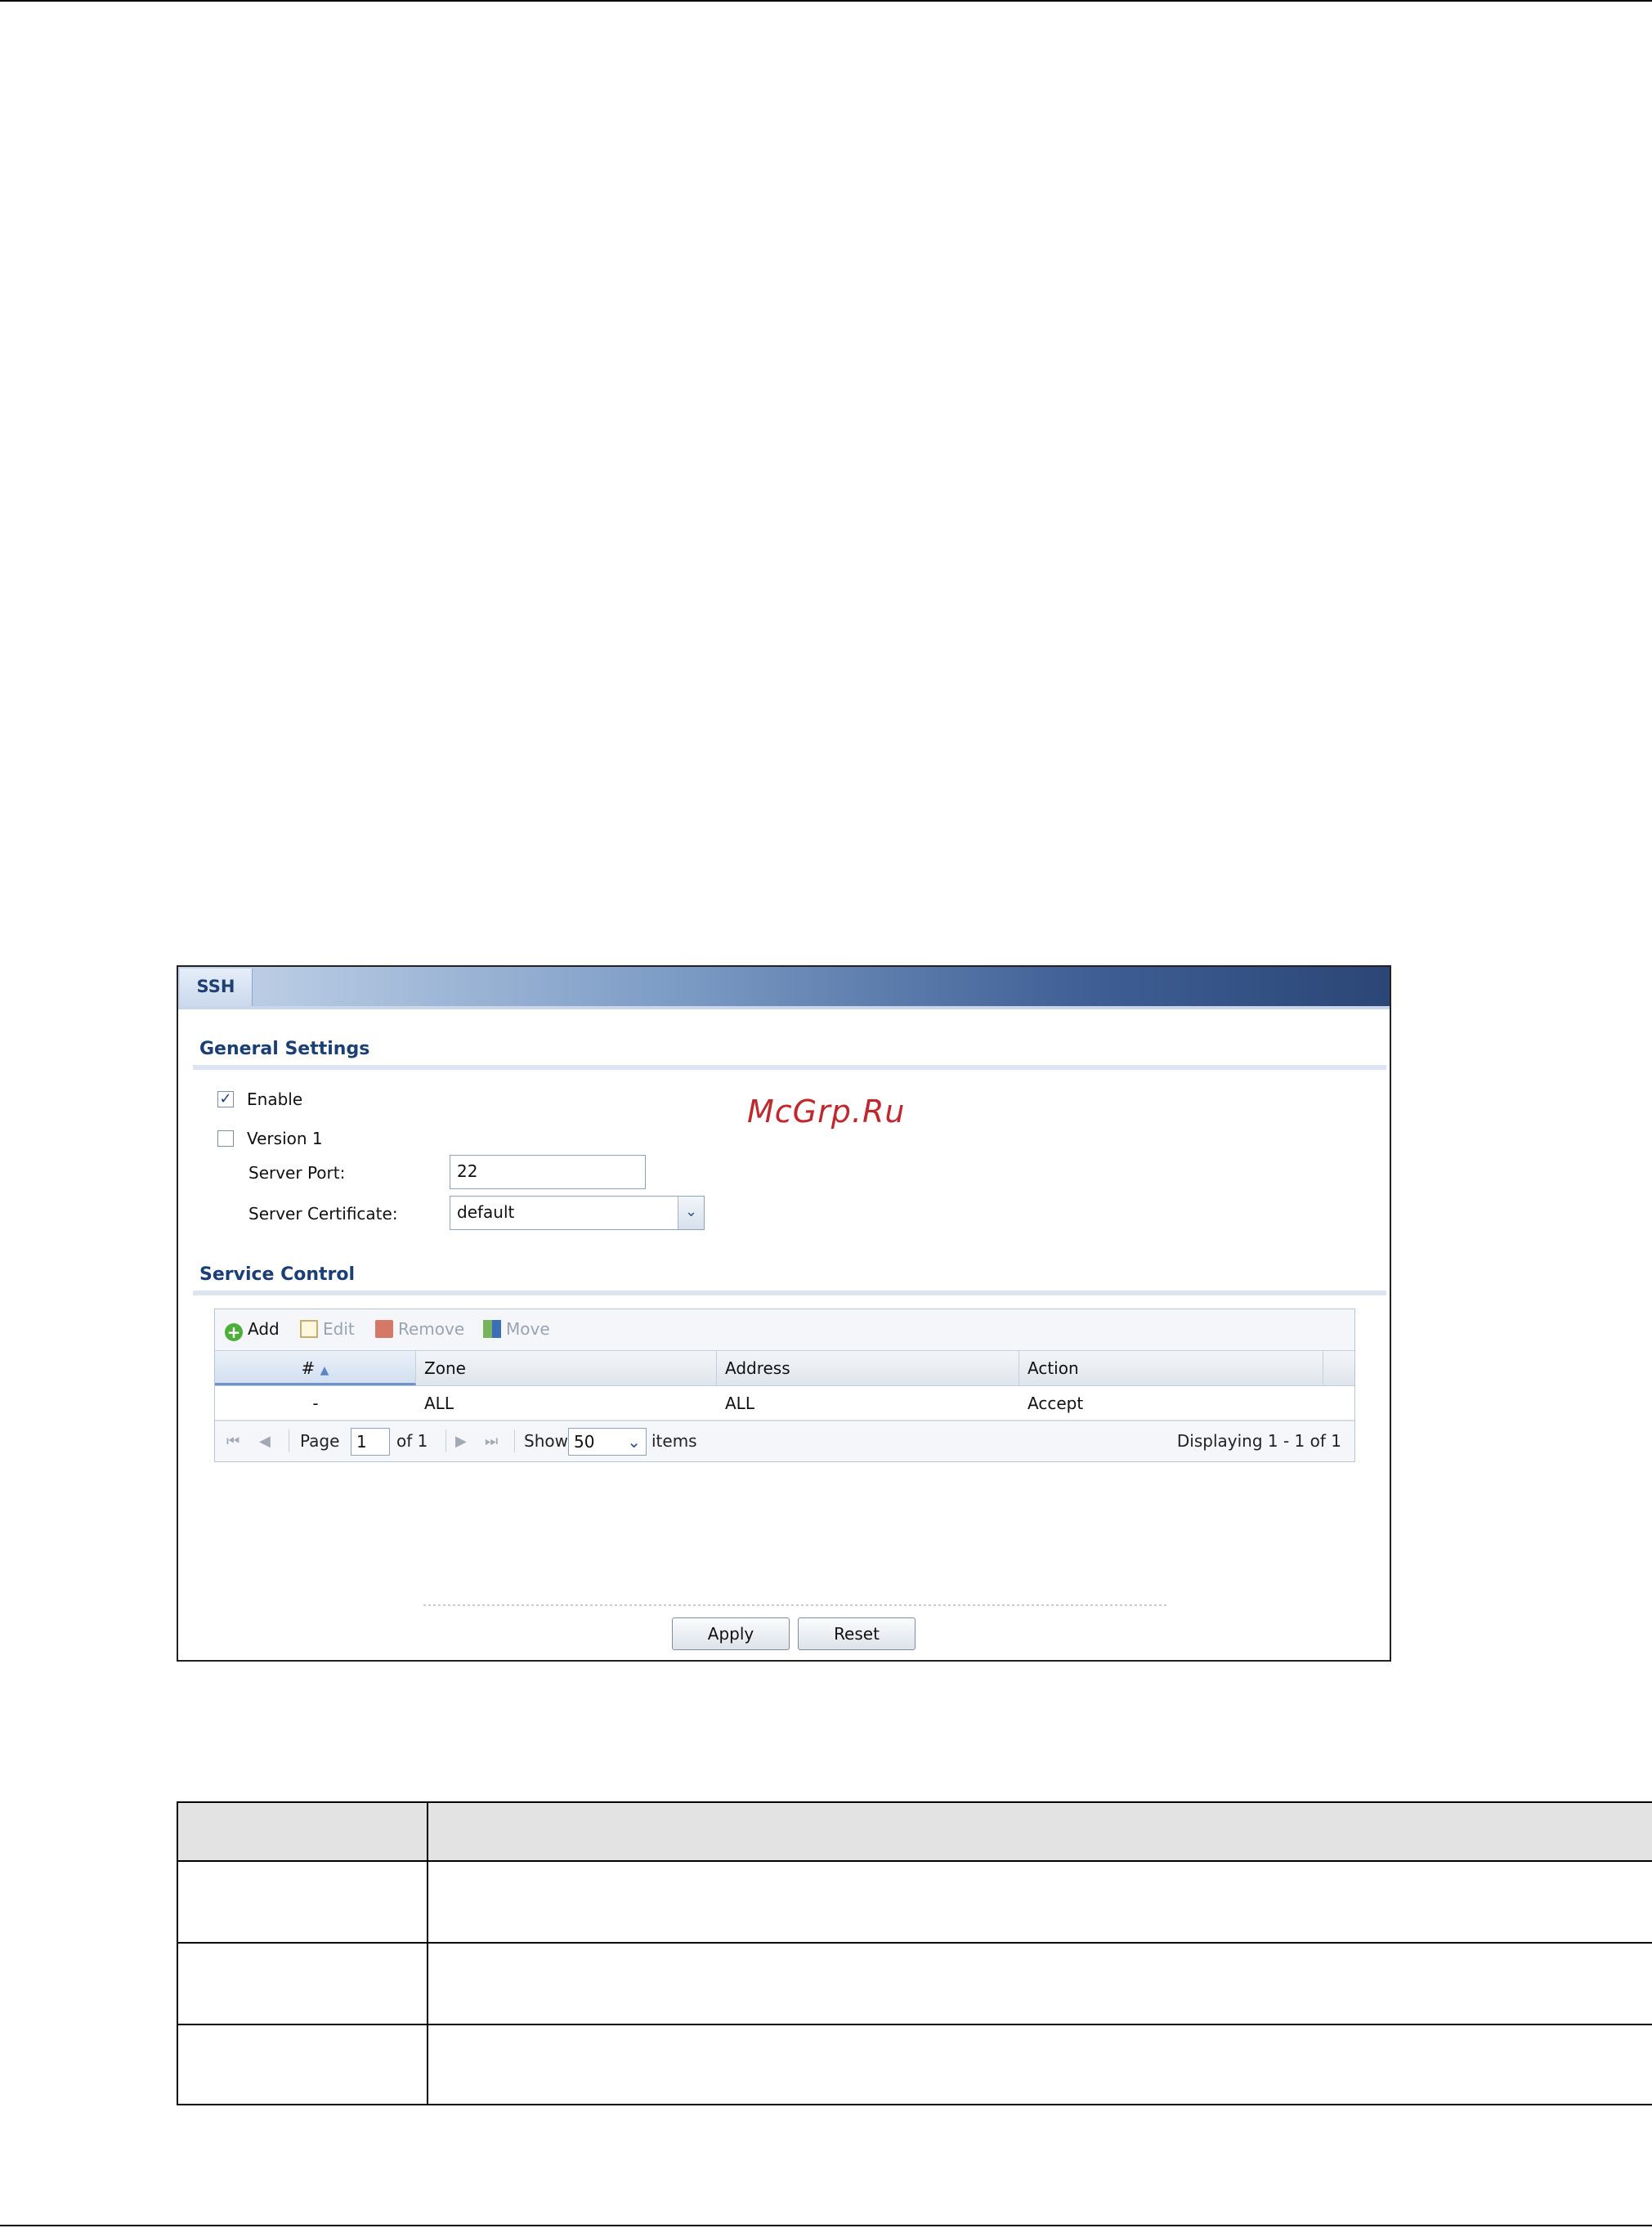  I want to click on column-header-number: # ▲, so click(315, 1368).